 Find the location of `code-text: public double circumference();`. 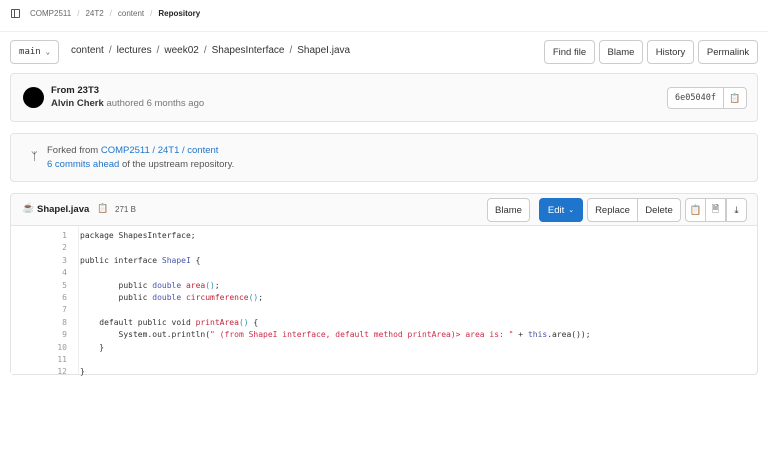

code-text: public double circumference(); is located at coordinates (172, 298).